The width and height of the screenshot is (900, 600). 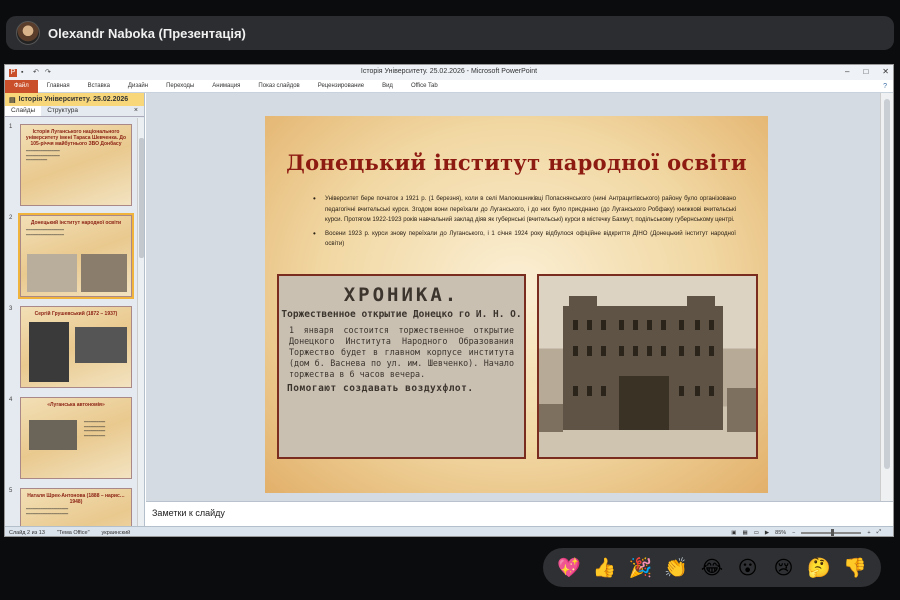 What do you see at coordinates (71, 349) in the screenshot?
I see `slide-thumbnail: 3 Сергій Грушевський (1872 – 1937)` at bounding box center [71, 349].